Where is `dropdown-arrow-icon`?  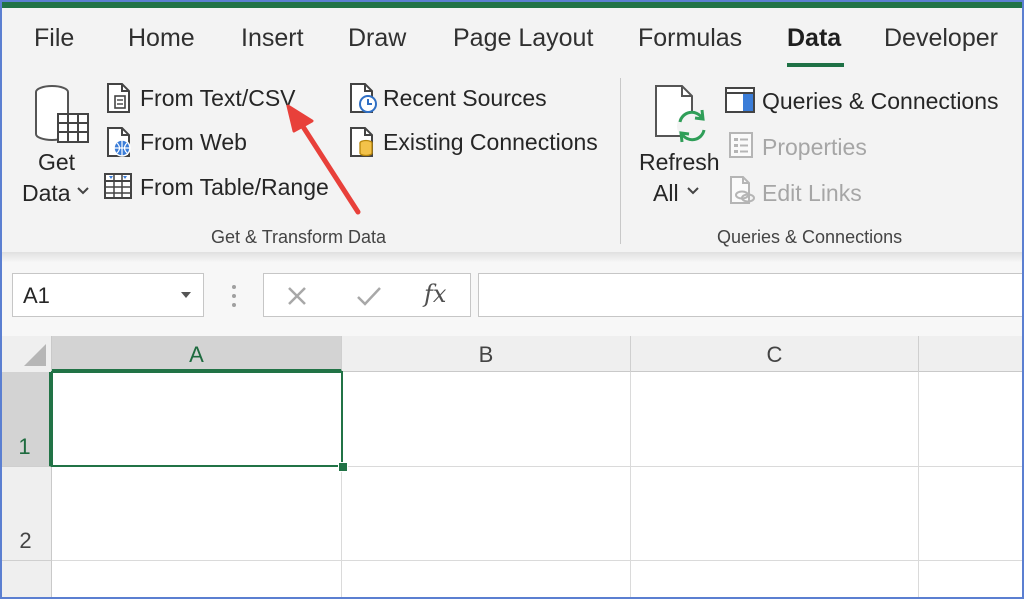 dropdown-arrow-icon is located at coordinates (186, 295).